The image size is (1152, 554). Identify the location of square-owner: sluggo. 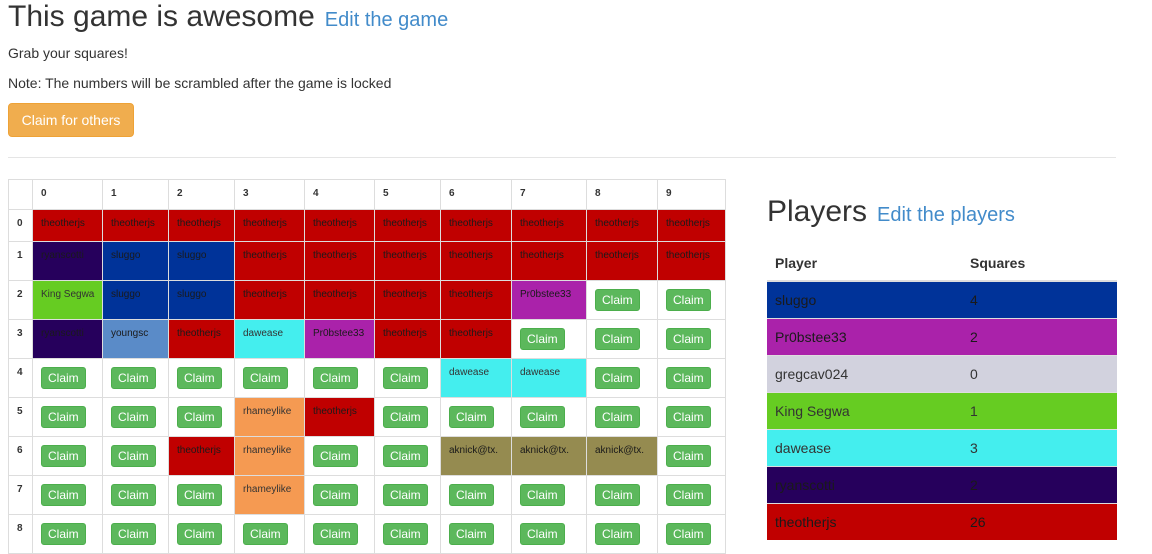
(192, 255).